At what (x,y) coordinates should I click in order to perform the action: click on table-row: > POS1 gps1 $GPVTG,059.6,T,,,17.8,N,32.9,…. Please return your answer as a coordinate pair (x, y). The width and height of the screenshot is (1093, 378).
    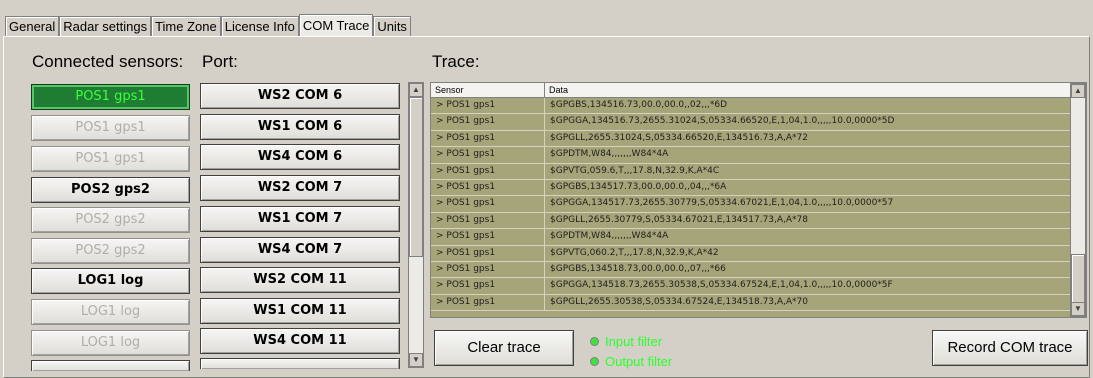
    Looking at the image, I should click on (758, 171).